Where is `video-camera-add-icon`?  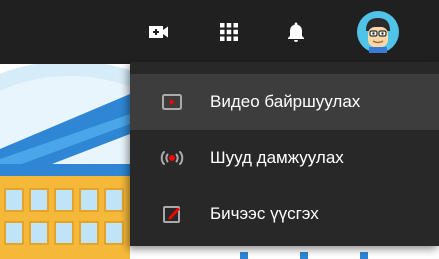 video-camera-add-icon is located at coordinates (159, 32).